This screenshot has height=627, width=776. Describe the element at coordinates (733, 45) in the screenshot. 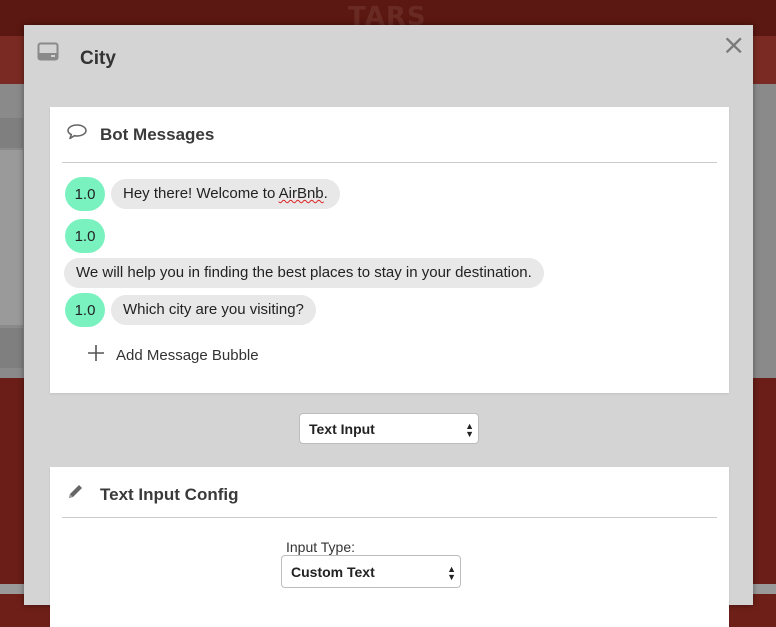

I see `close-icon: ×` at that location.